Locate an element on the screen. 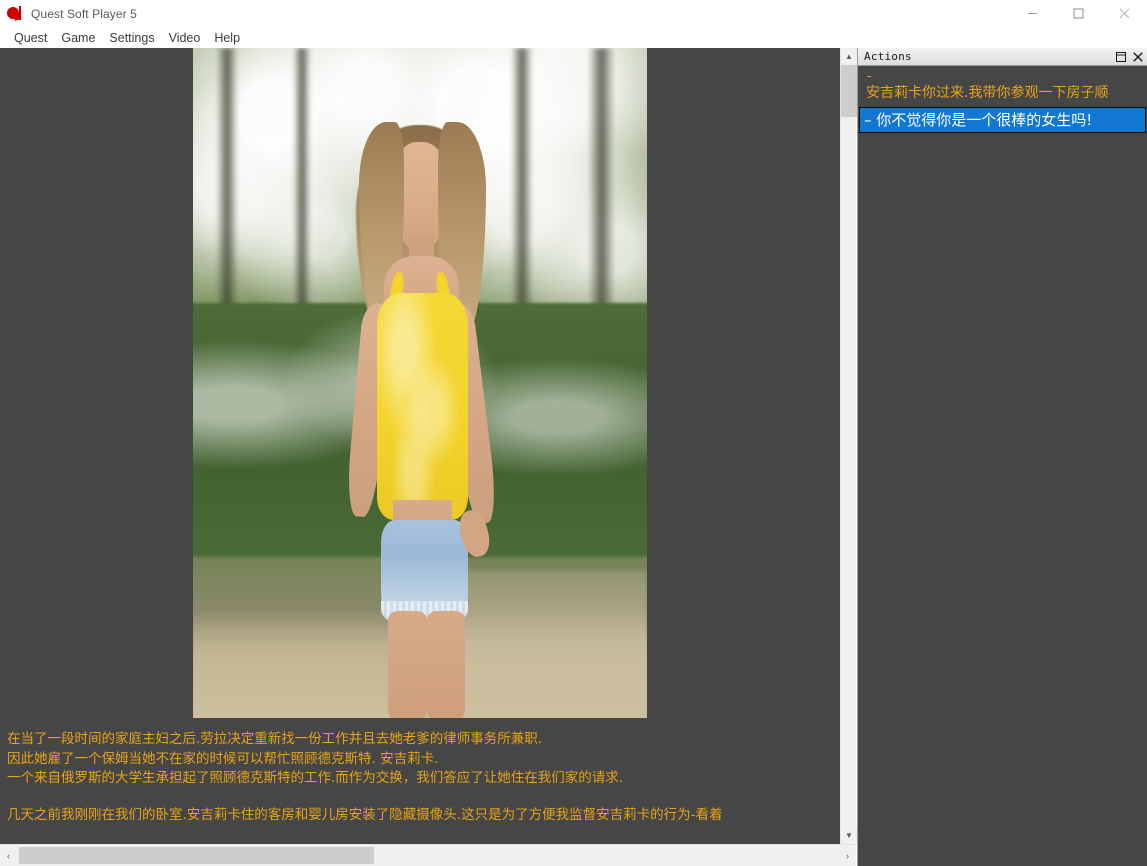 The image size is (1147, 866). window-title: Quest Soft Player 5 is located at coordinates (84, 13).